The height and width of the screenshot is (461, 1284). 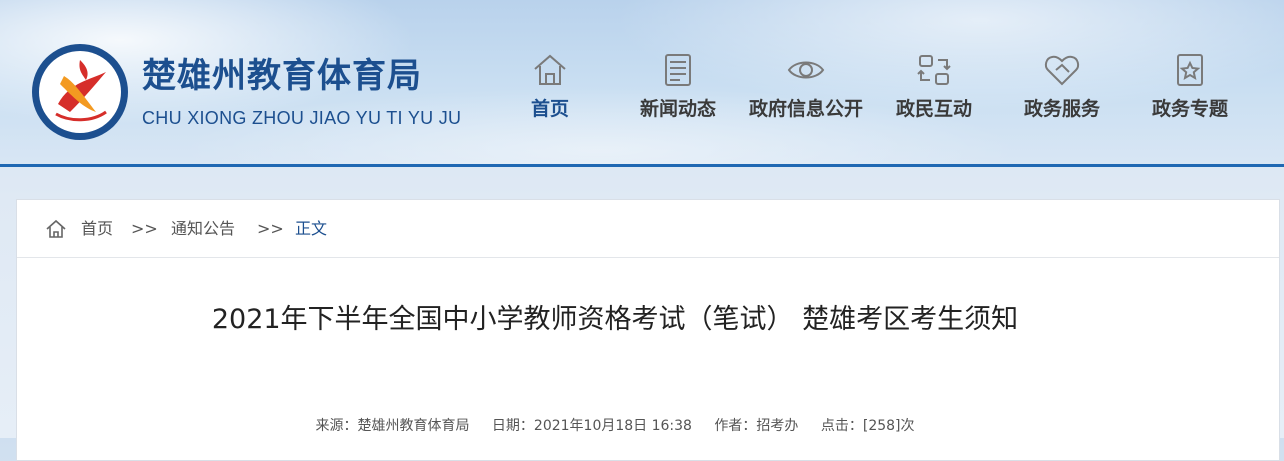 I want to click on nav-label-interaction: 政民互动, so click(x=933, y=109).